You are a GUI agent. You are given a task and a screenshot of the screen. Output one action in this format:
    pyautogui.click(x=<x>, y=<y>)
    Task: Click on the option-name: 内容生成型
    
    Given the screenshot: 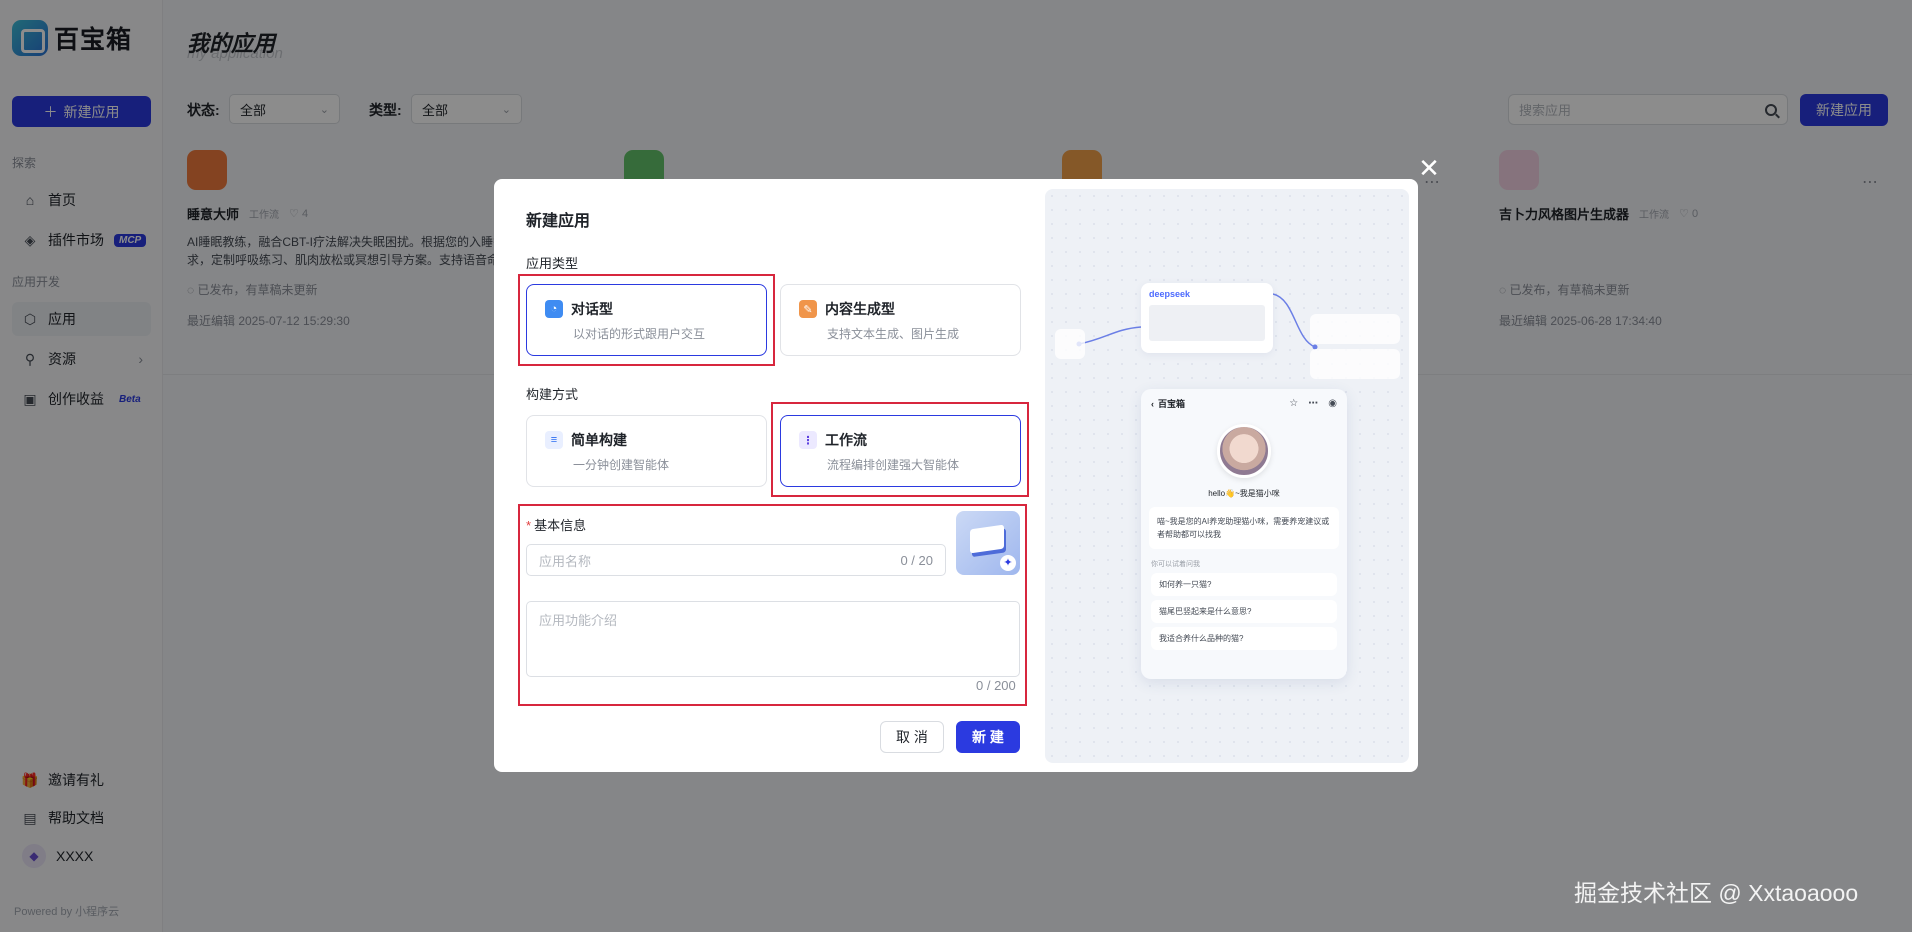 What is the action you would take?
    pyautogui.click(x=860, y=309)
    